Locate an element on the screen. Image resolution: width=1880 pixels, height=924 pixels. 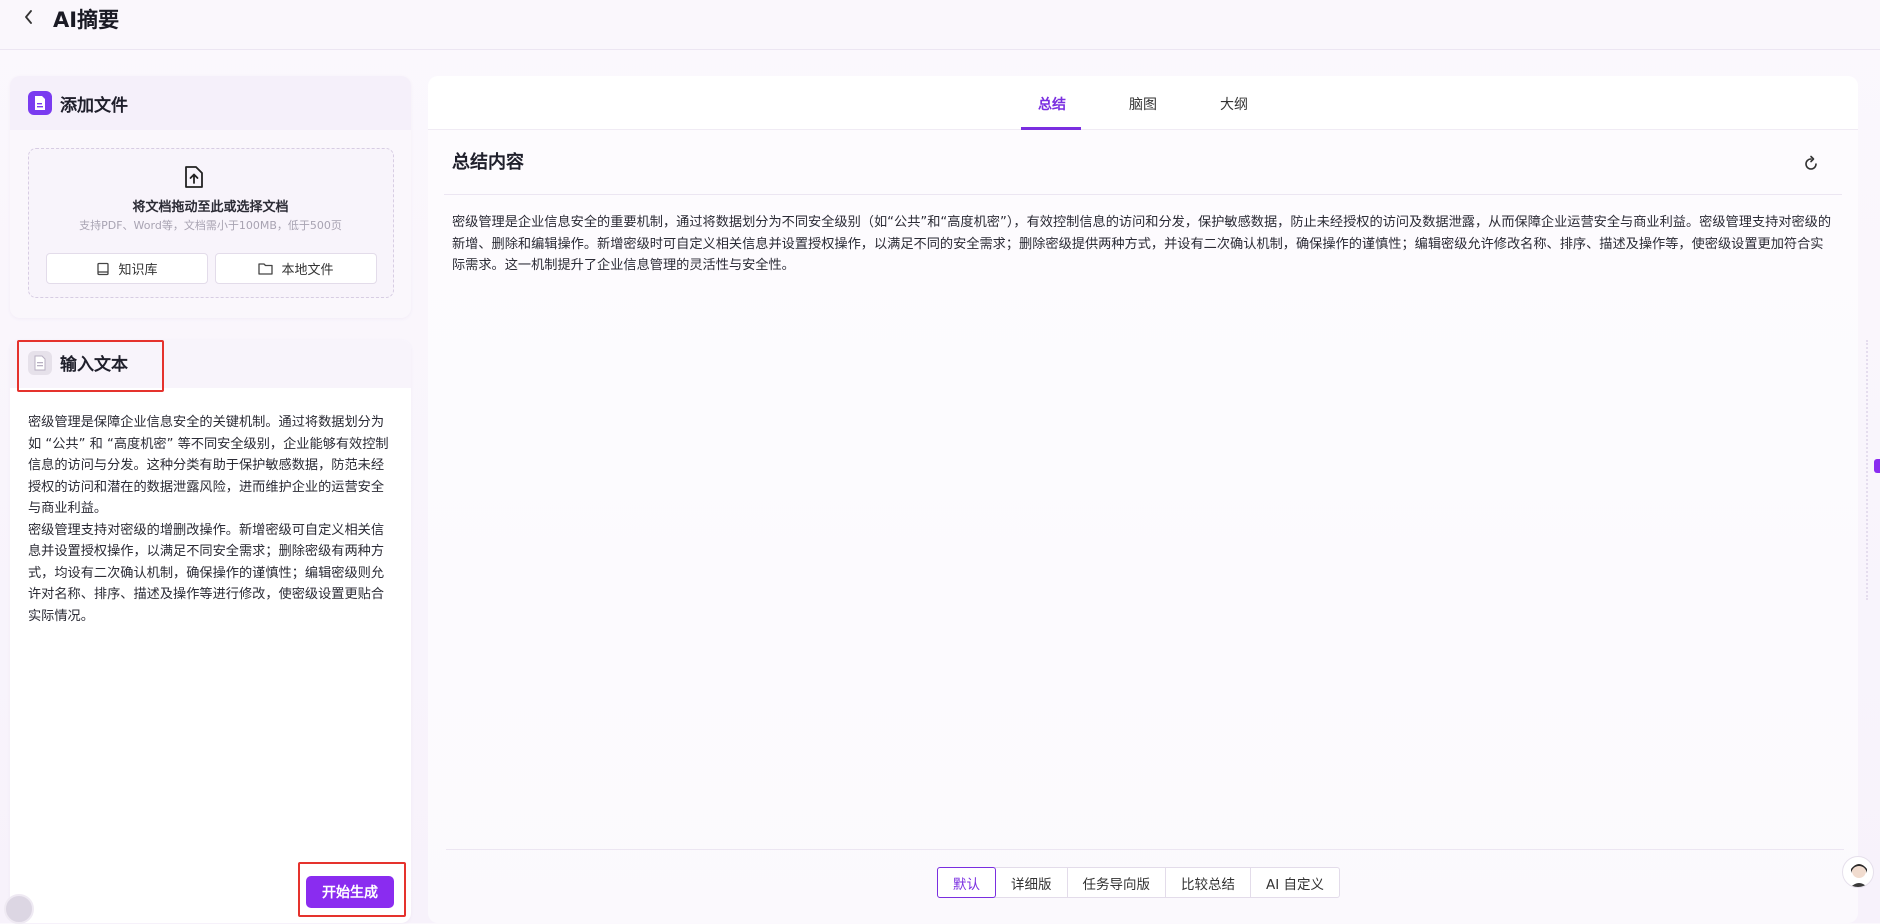
person-avatar-icon is located at coordinates (1859, 875).